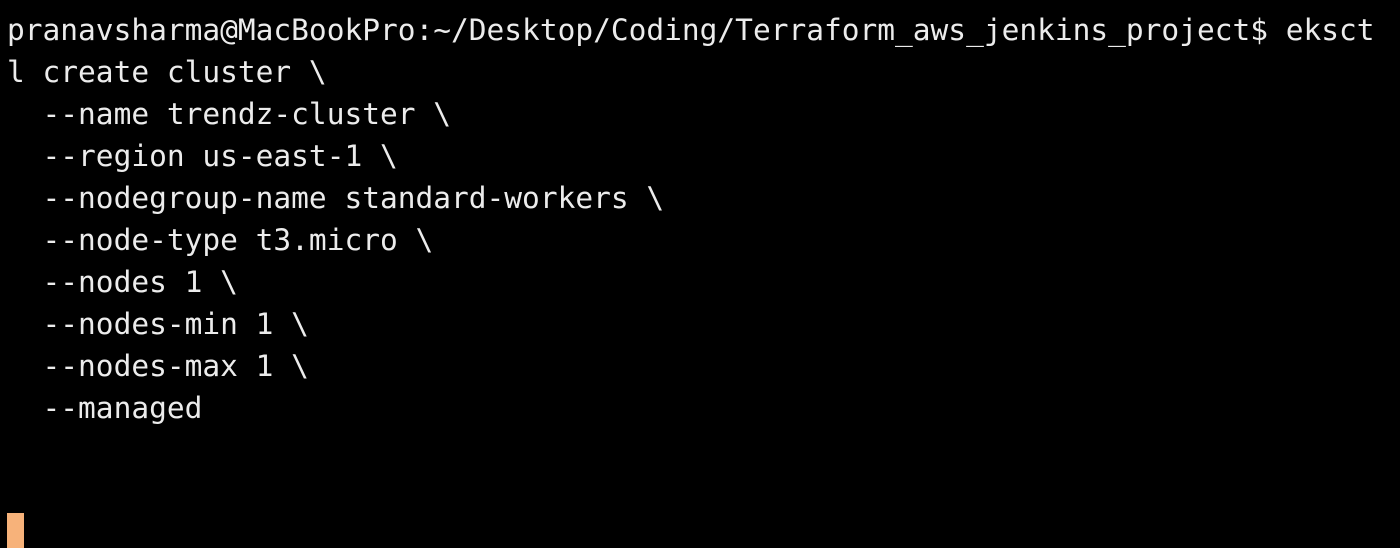 This screenshot has width=1400, height=548. What do you see at coordinates (158, 324) in the screenshot?
I see `command-line: --nodes-min 1 \` at bounding box center [158, 324].